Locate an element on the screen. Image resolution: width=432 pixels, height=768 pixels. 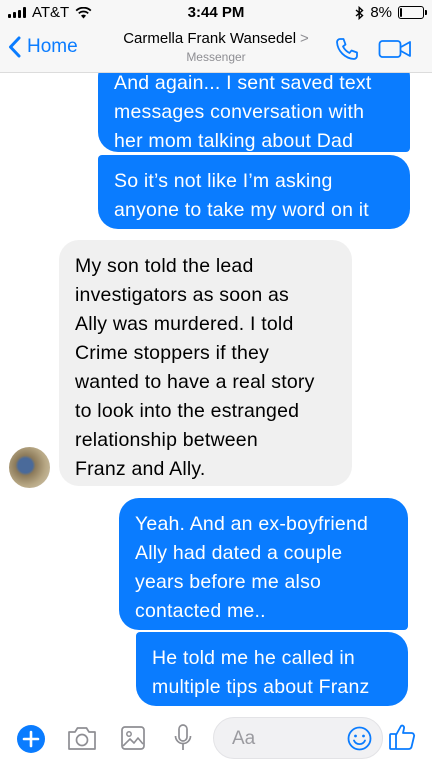
video-camera-icon is located at coordinates (394, 49).